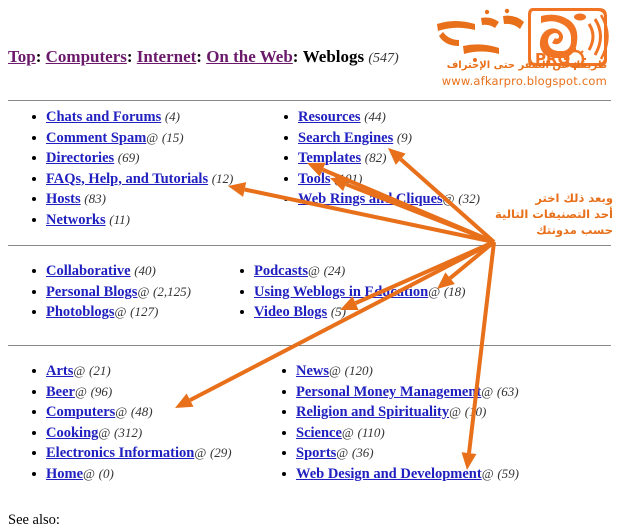 The image size is (619, 529). I want to click on list-item: Cooking@ (312), so click(131, 433).